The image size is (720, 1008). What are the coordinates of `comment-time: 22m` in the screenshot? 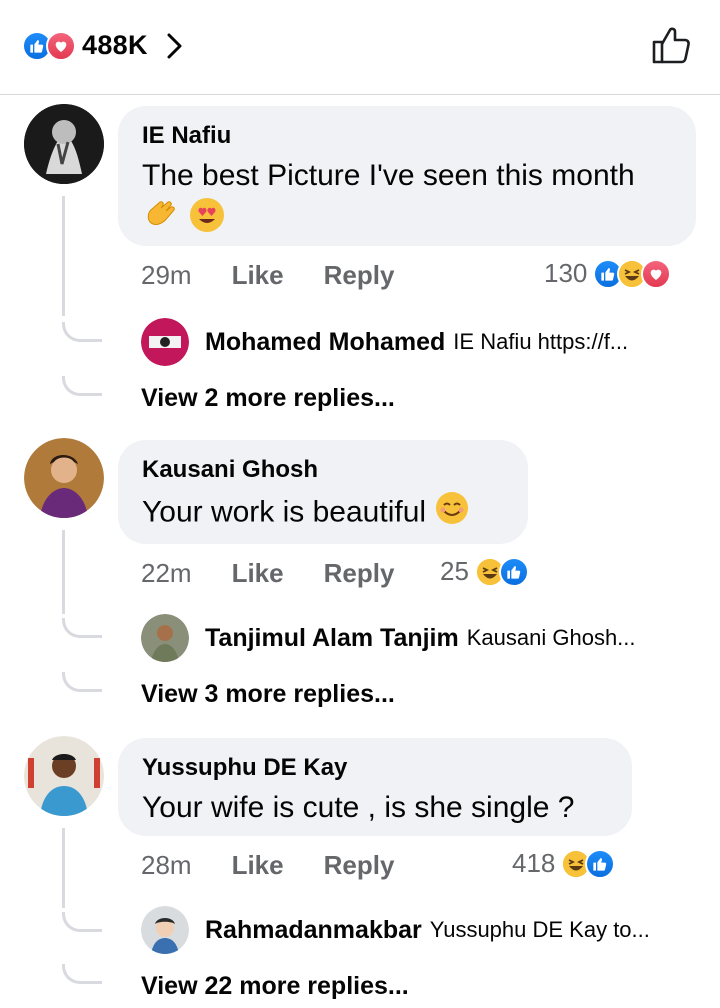 It's located at (166, 573).